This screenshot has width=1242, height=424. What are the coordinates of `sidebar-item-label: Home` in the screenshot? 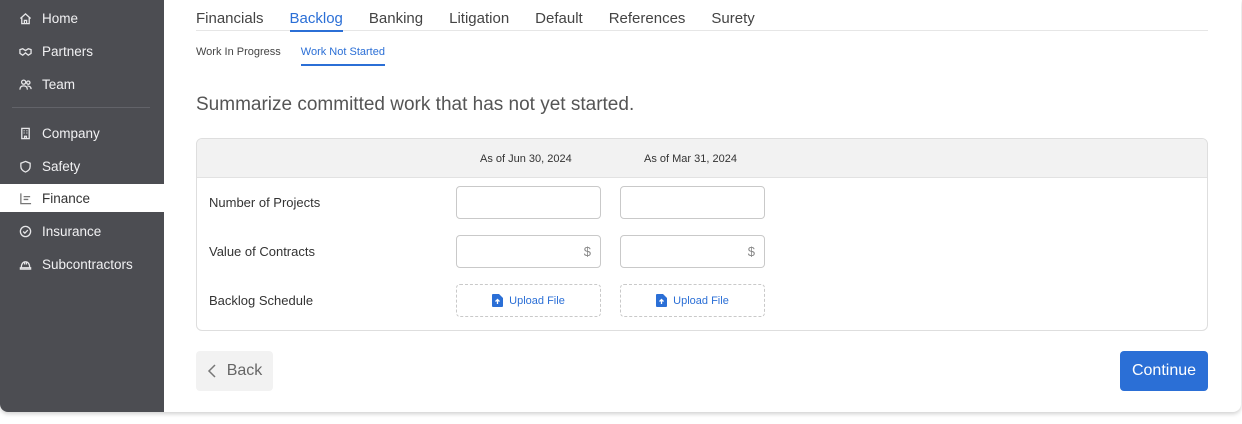 It's located at (60, 18).